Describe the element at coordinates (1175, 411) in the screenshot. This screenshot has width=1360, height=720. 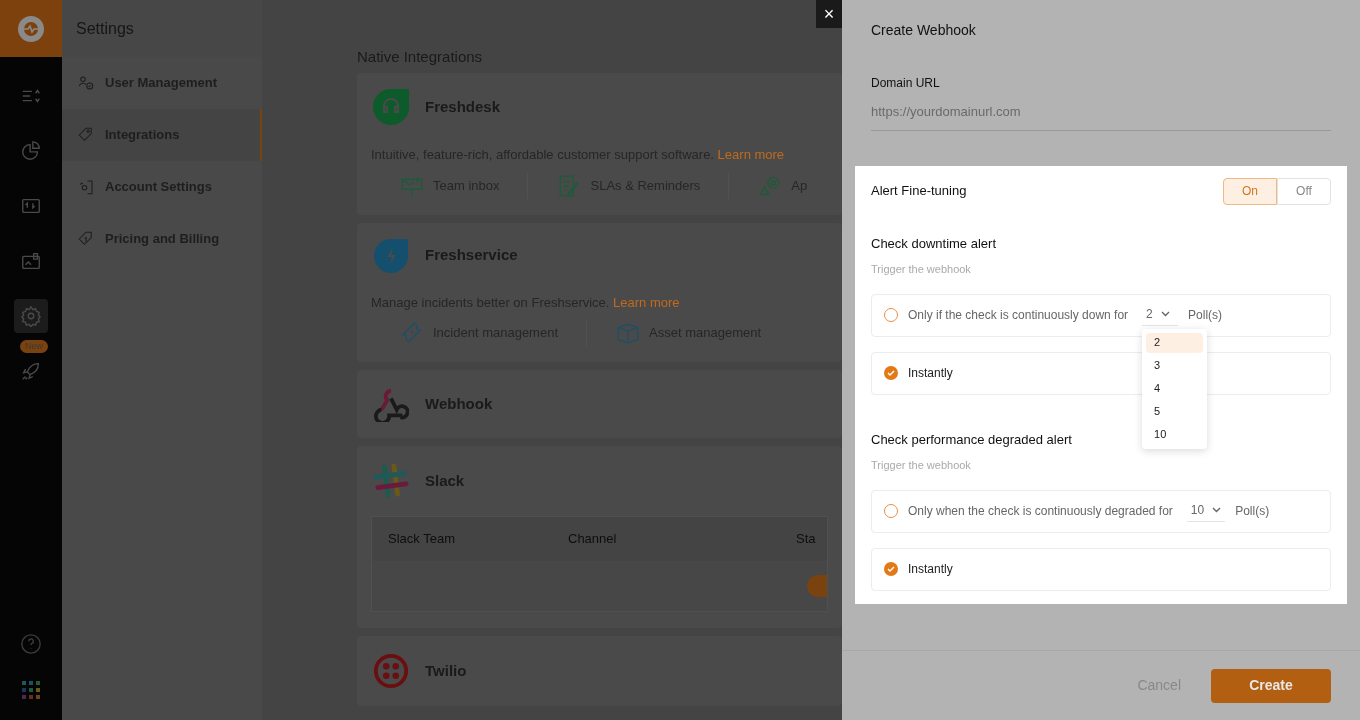
I see `dropdown-option: 5` at that location.